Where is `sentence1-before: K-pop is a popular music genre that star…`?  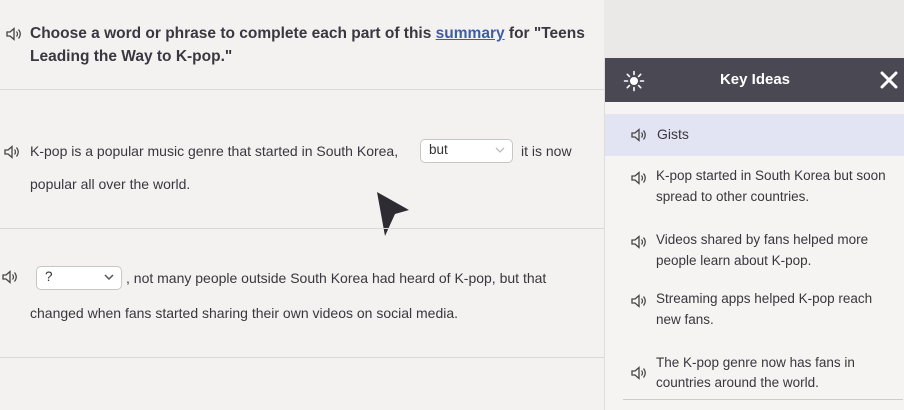
sentence1-before: K-pop is a popular music genre that star… is located at coordinates (214, 151).